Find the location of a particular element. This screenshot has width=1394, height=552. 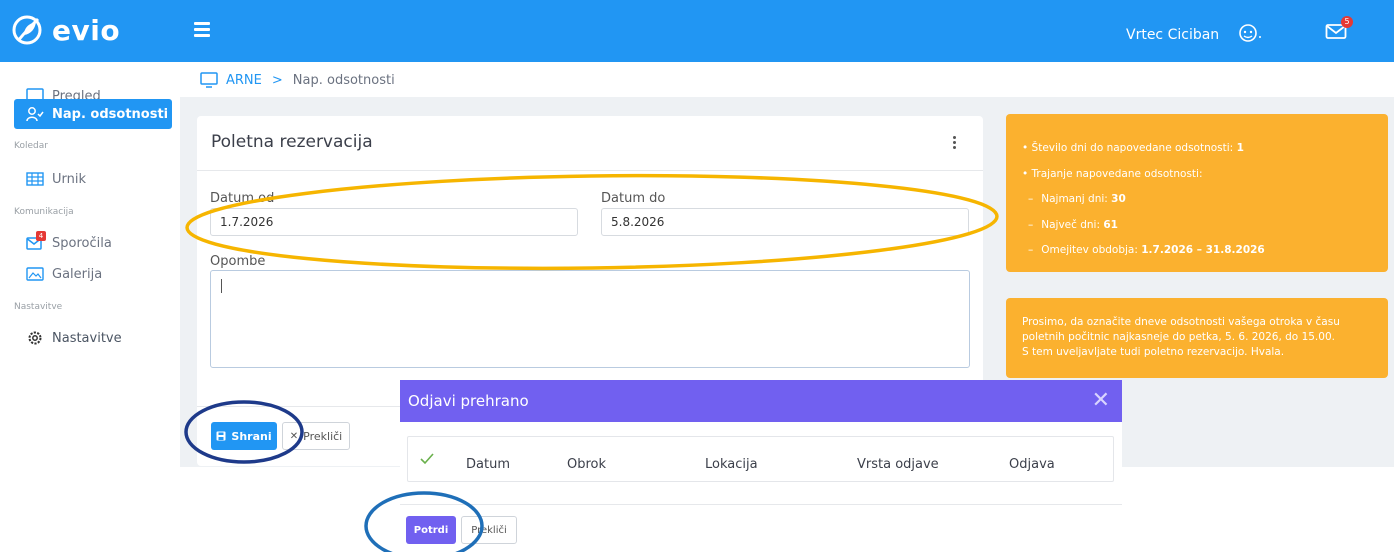

menu-toggle-icon is located at coordinates (202, 29).